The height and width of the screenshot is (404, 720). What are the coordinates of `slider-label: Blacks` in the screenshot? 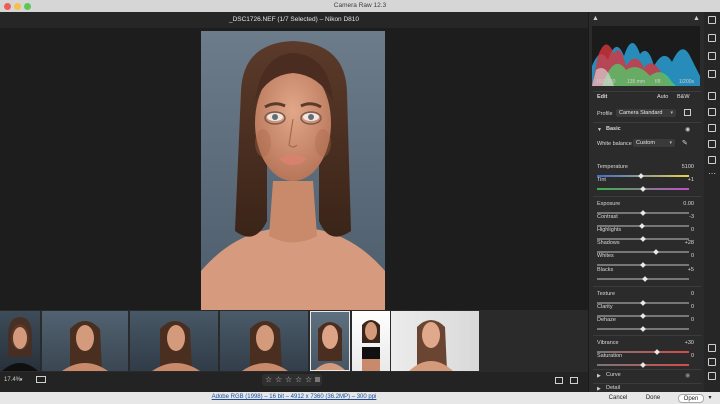 It's located at (605, 270).